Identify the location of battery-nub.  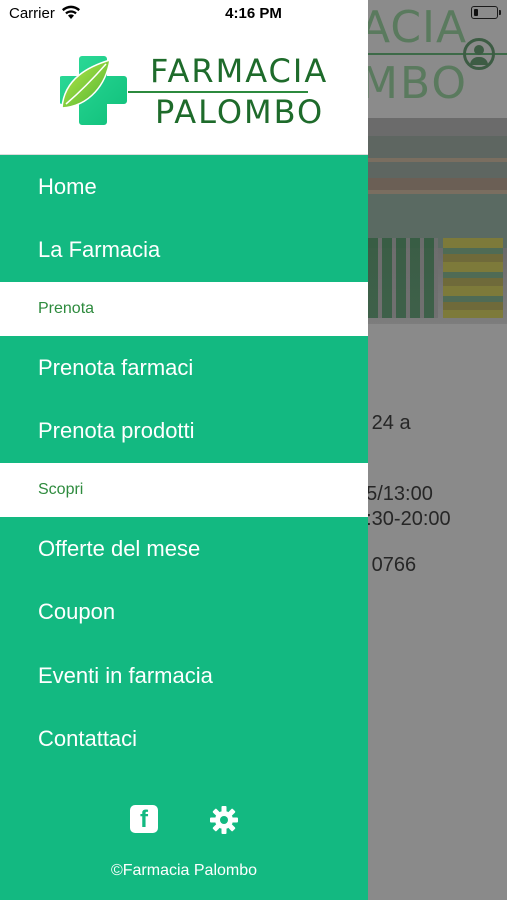
(500, 12).